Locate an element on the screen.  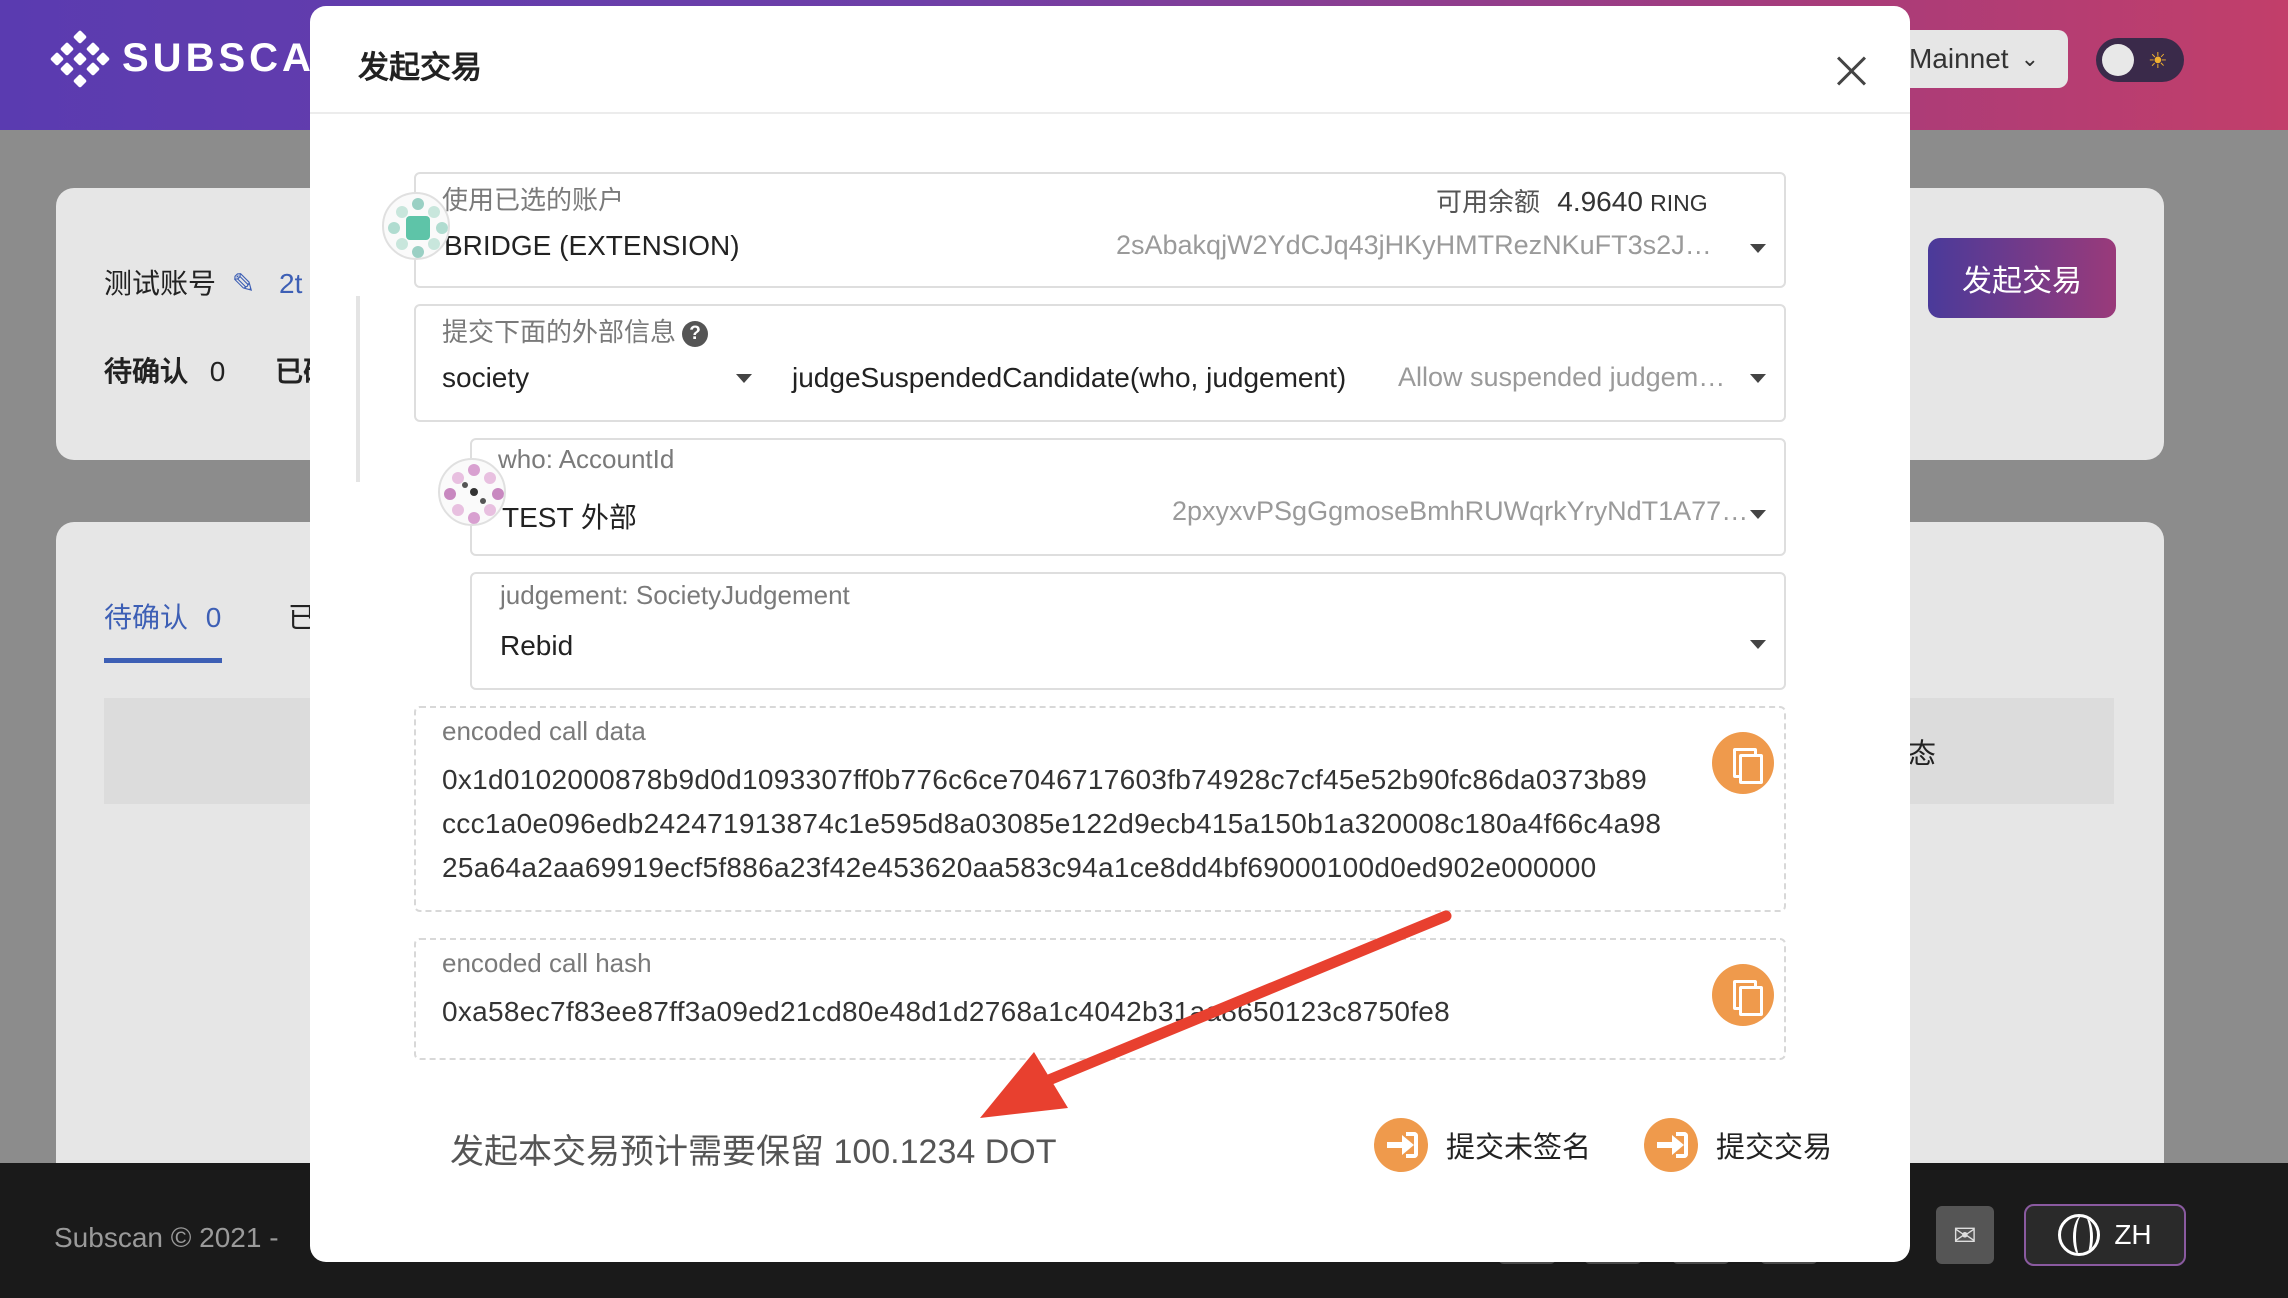
launch-transaction-button: 发起交易 is located at coordinates (2022, 278).